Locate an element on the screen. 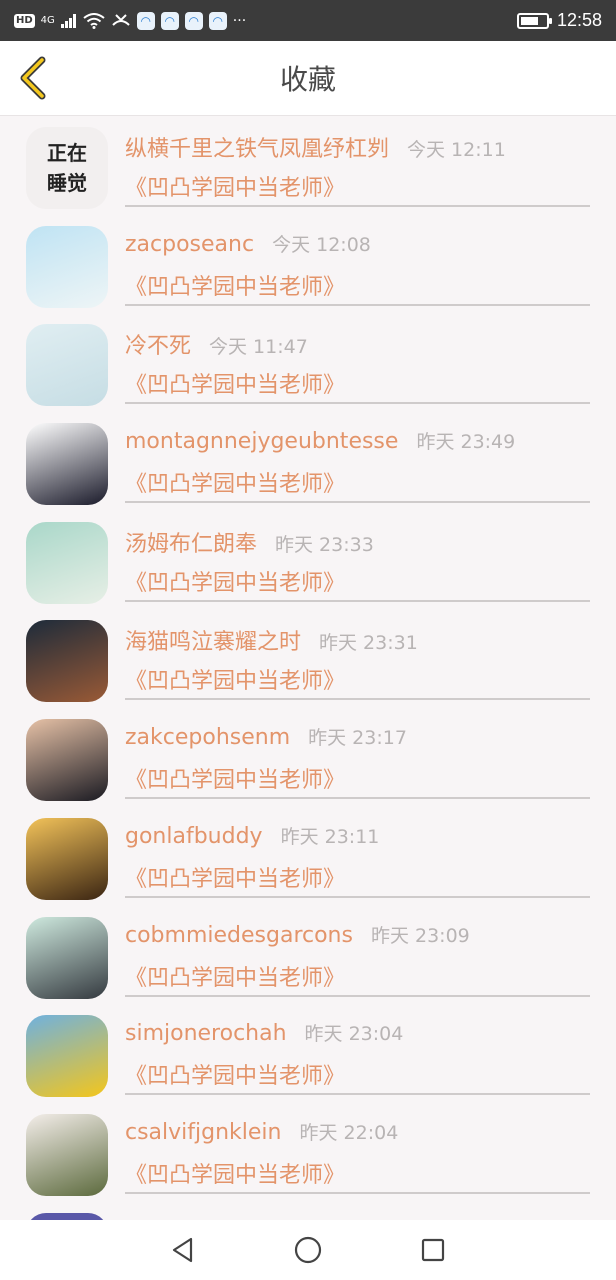  square-recents-icon is located at coordinates (433, 1250).